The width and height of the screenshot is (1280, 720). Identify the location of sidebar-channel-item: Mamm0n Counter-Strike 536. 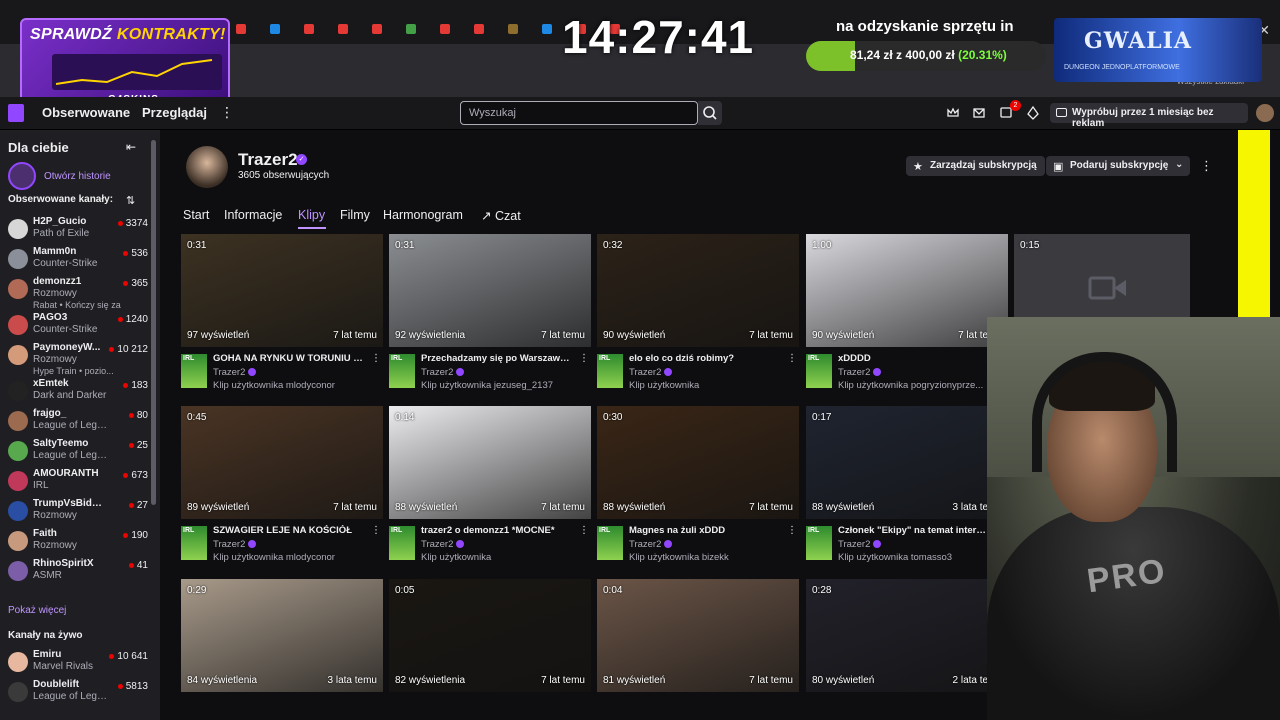
(78, 260).